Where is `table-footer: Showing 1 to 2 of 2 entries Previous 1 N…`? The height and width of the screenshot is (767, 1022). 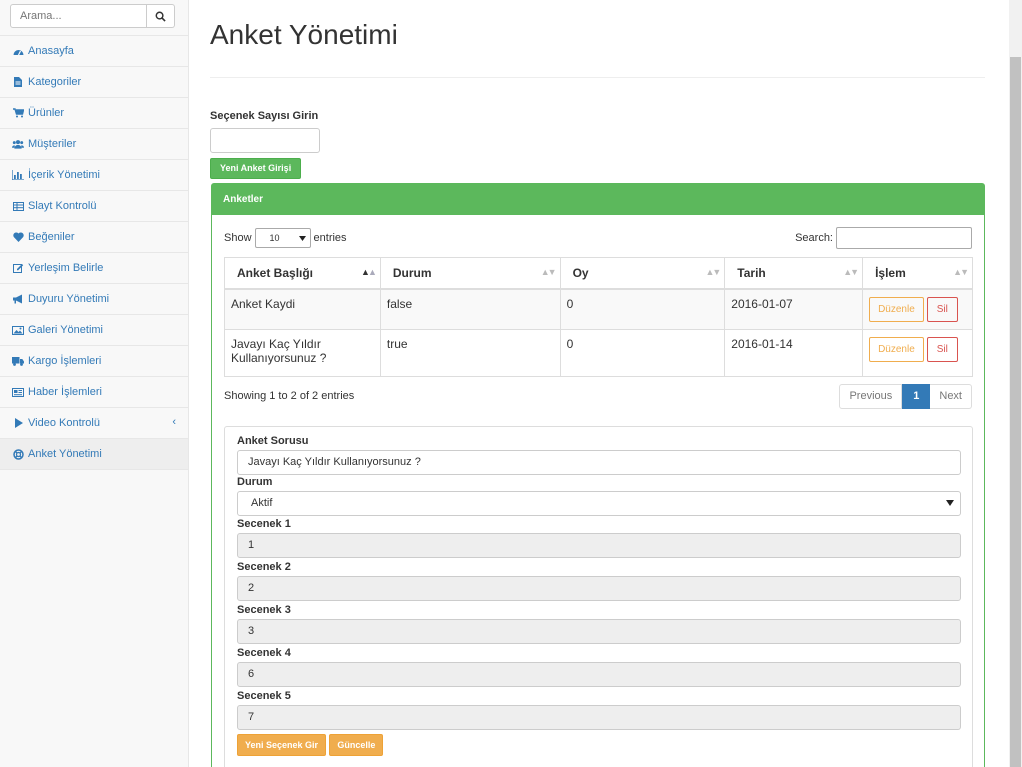
table-footer: Showing 1 to 2 of 2 entries Previous 1 N… is located at coordinates (598, 396).